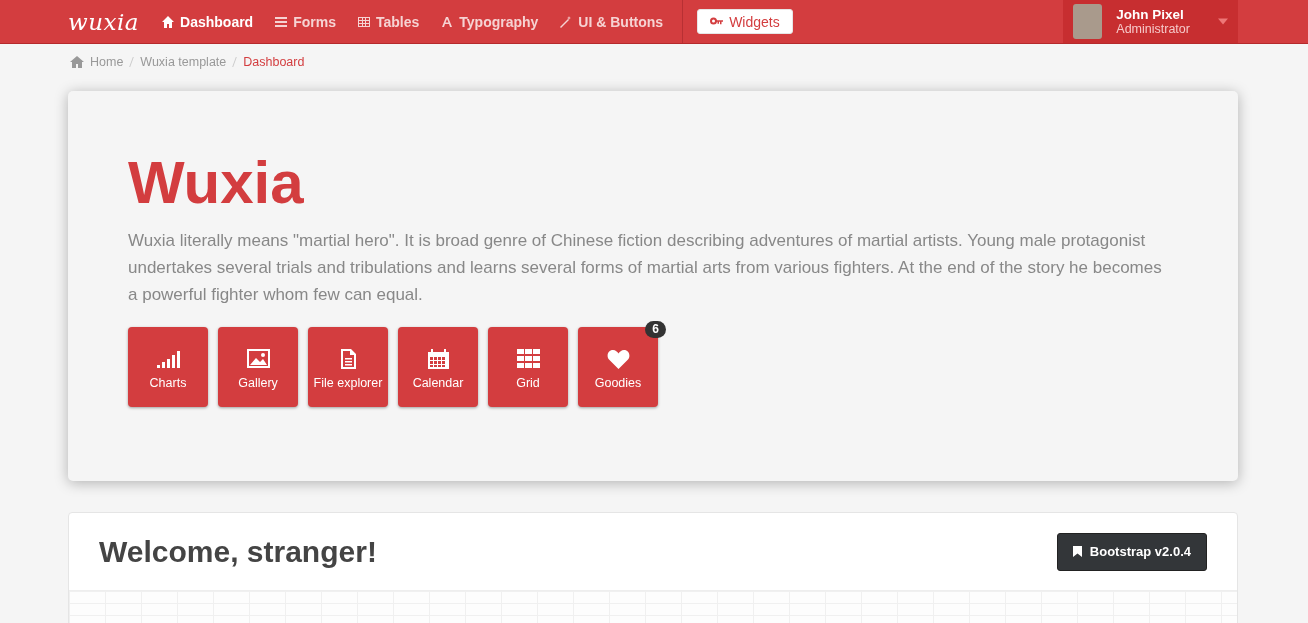 The height and width of the screenshot is (623, 1308). Describe the element at coordinates (208, 21) in the screenshot. I see `nav-link: Dashboard` at that location.